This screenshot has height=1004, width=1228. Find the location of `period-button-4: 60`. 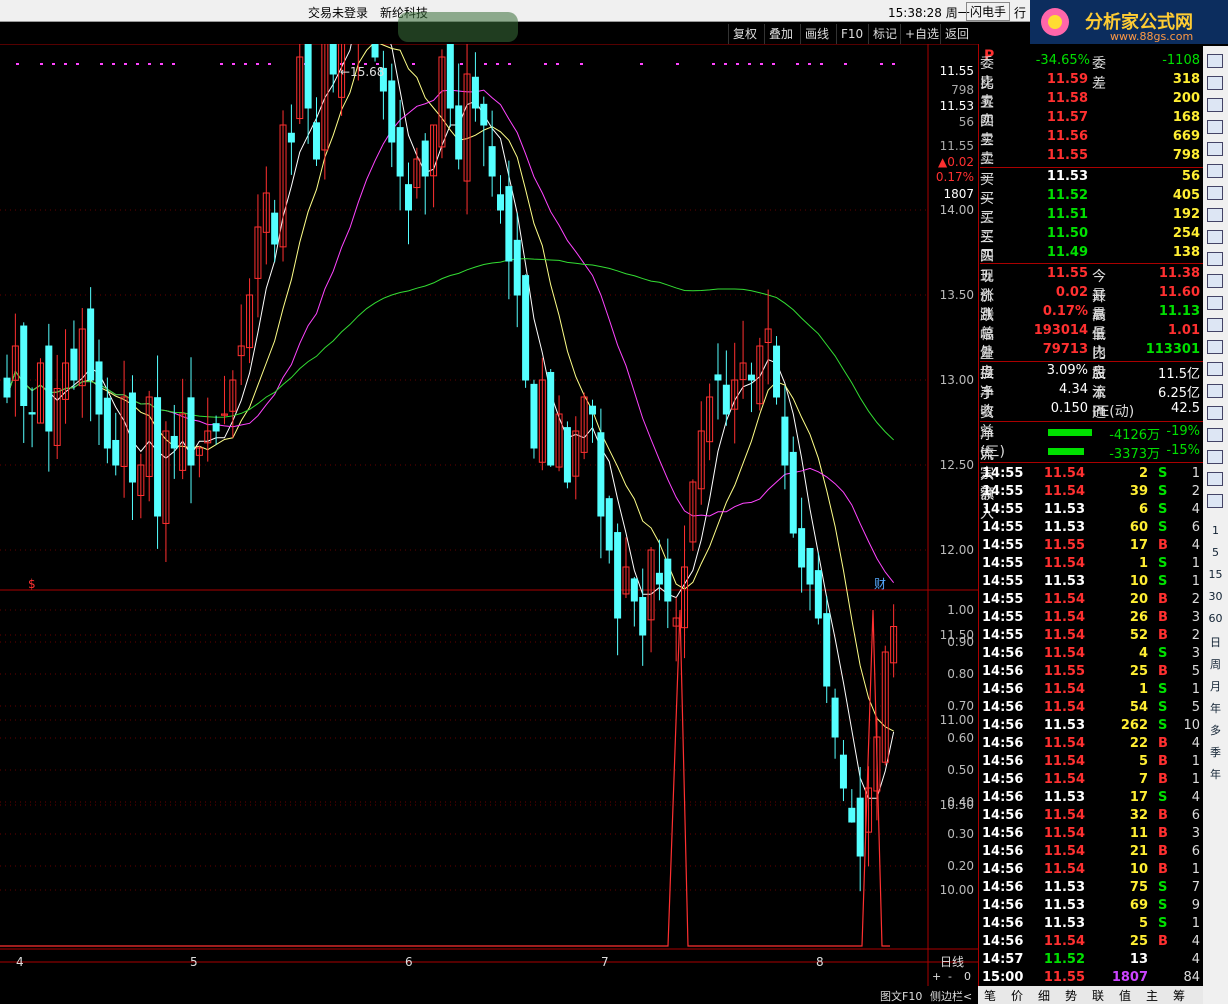

period-button-4: 60 is located at coordinates (1215, 618).